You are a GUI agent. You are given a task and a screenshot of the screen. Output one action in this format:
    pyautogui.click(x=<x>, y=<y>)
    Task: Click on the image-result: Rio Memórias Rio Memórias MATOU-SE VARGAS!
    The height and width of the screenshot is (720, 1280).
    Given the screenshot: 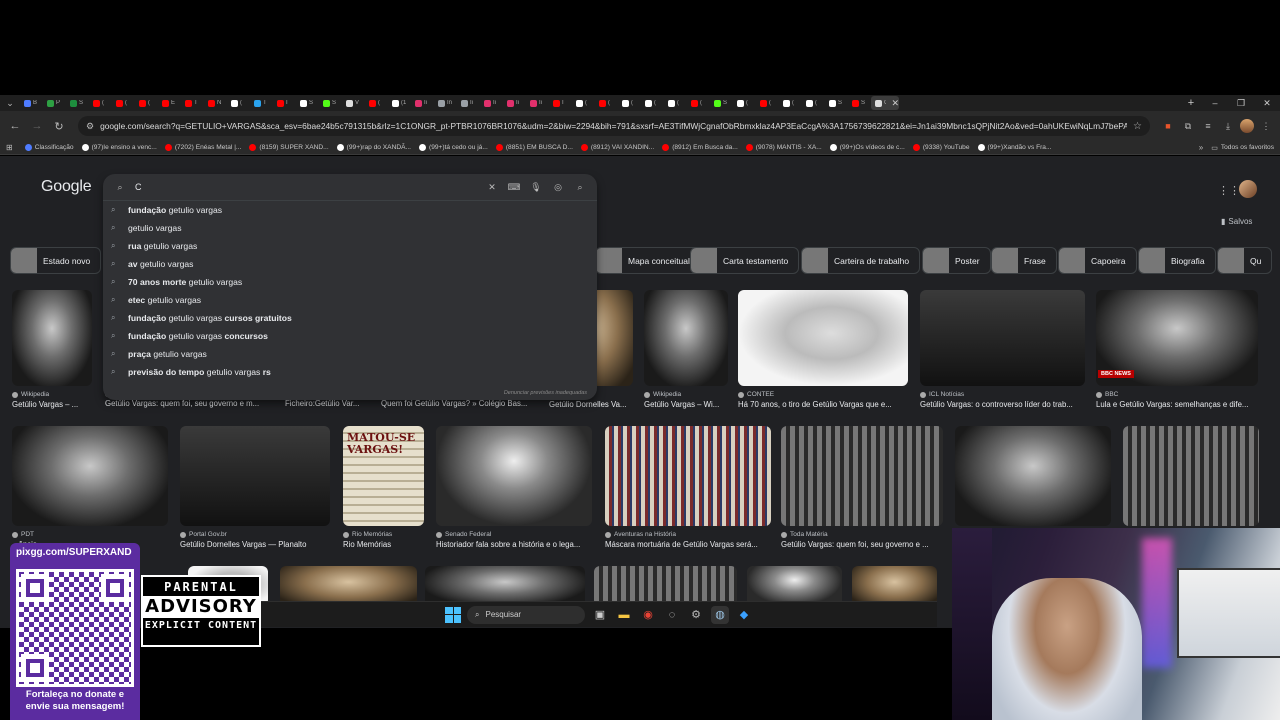 What is the action you would take?
    pyautogui.click(x=383, y=487)
    